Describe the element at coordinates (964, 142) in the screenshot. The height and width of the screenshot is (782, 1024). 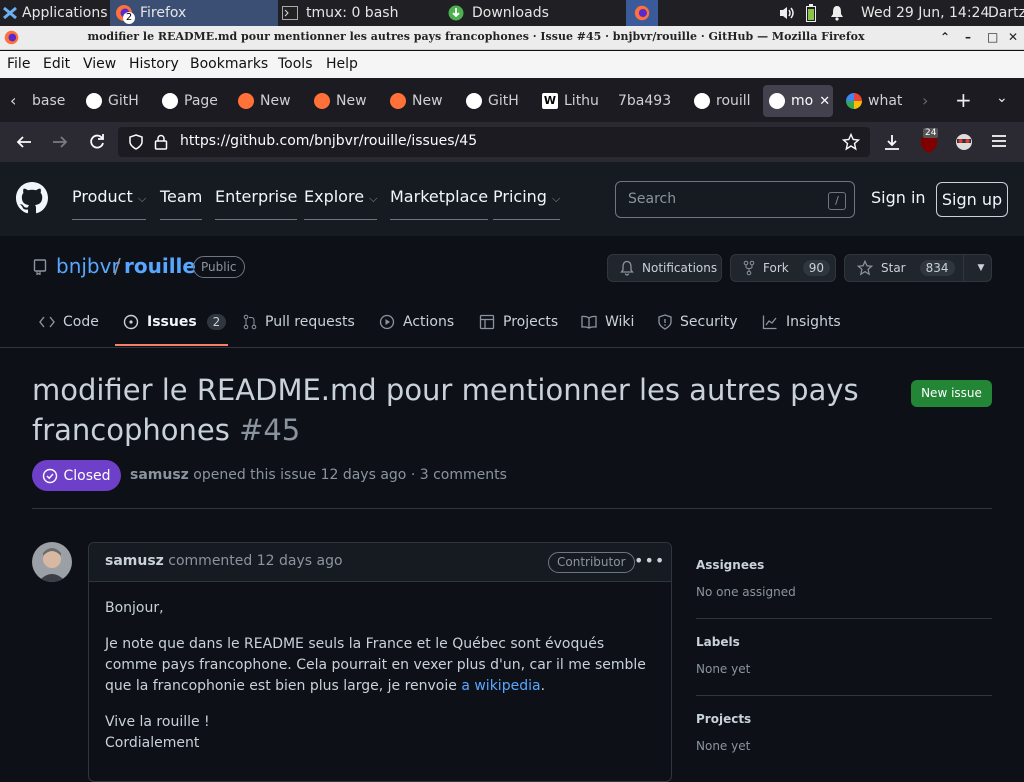
I see `privacy-extension-icon` at that location.